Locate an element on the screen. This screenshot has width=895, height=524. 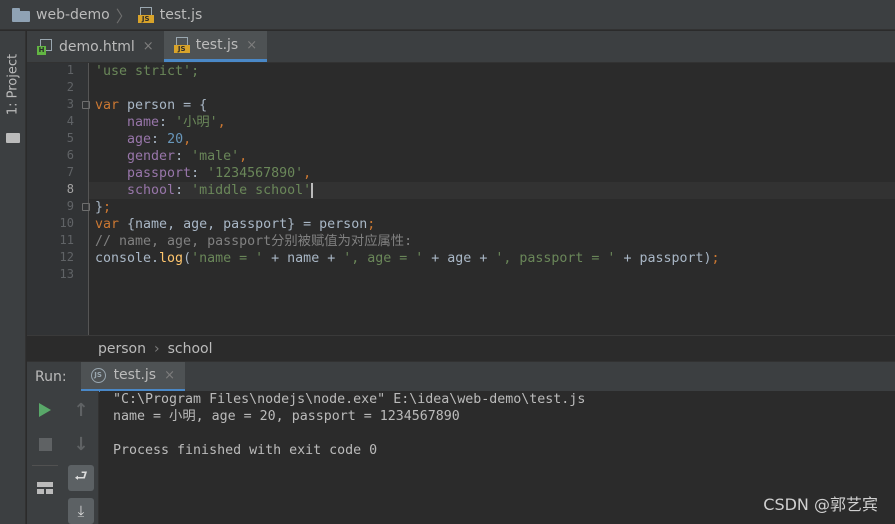
watermark: CSDN @郭艺宾 is located at coordinates (820, 504).